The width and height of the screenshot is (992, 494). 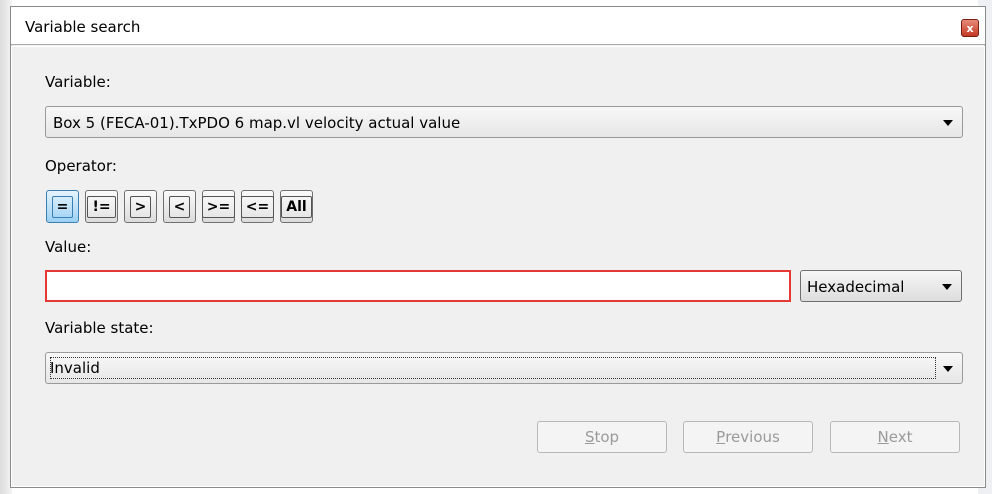 What do you see at coordinates (81, 166) in the screenshot?
I see `operator-label: Operator:` at bounding box center [81, 166].